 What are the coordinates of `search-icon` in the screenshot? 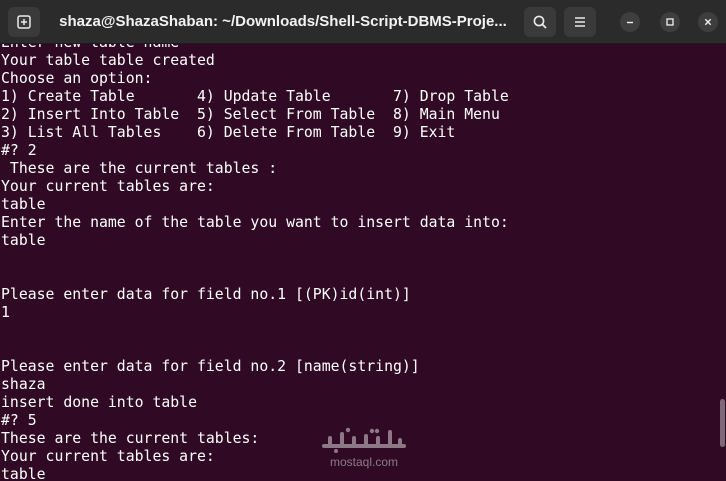 It's located at (540, 22).